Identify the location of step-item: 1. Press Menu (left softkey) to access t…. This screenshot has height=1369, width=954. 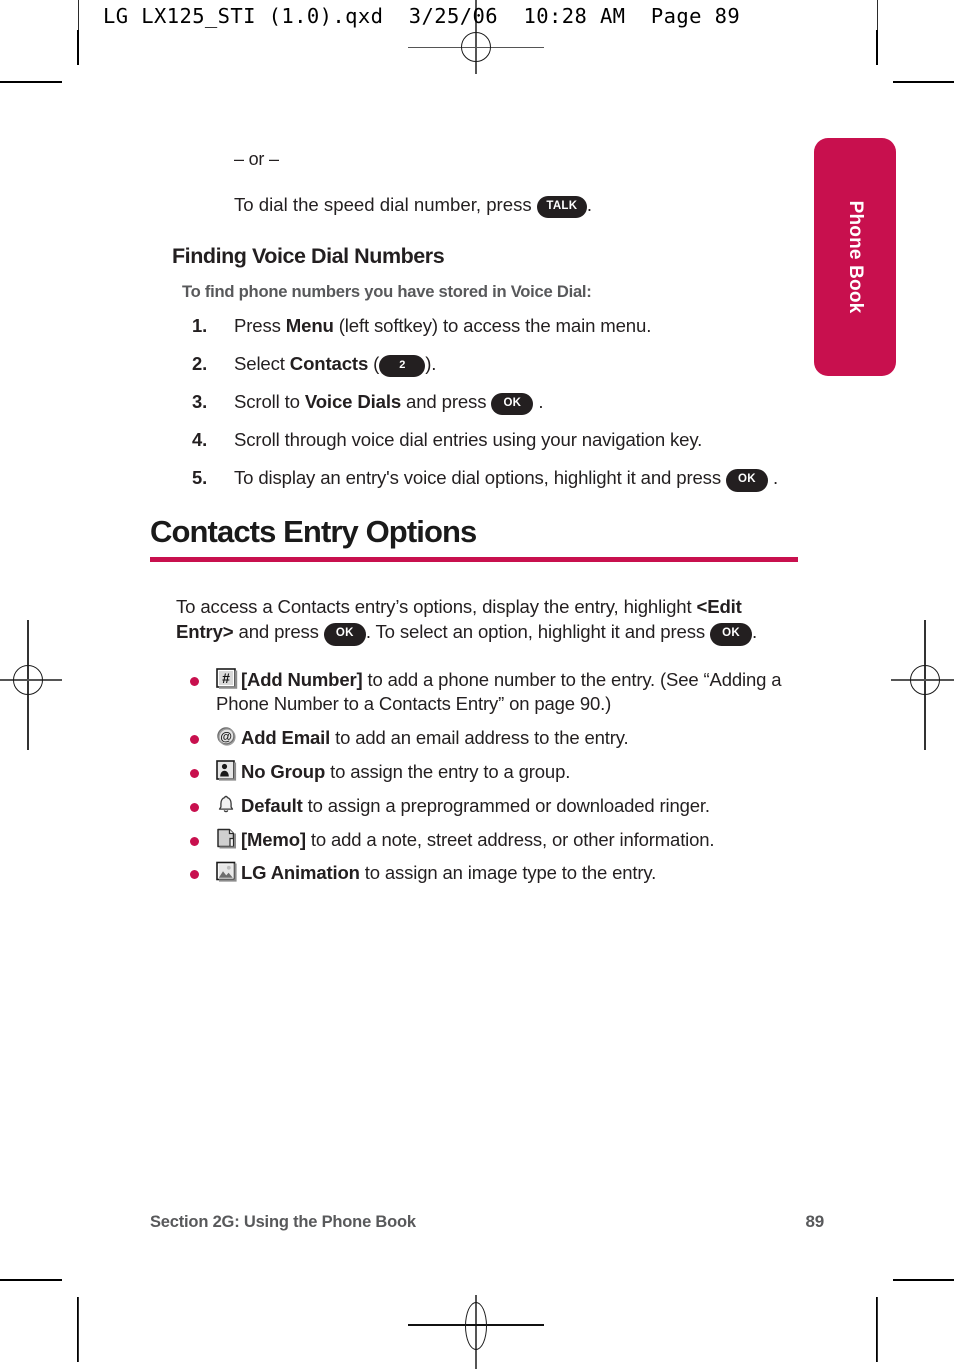
(496, 326).